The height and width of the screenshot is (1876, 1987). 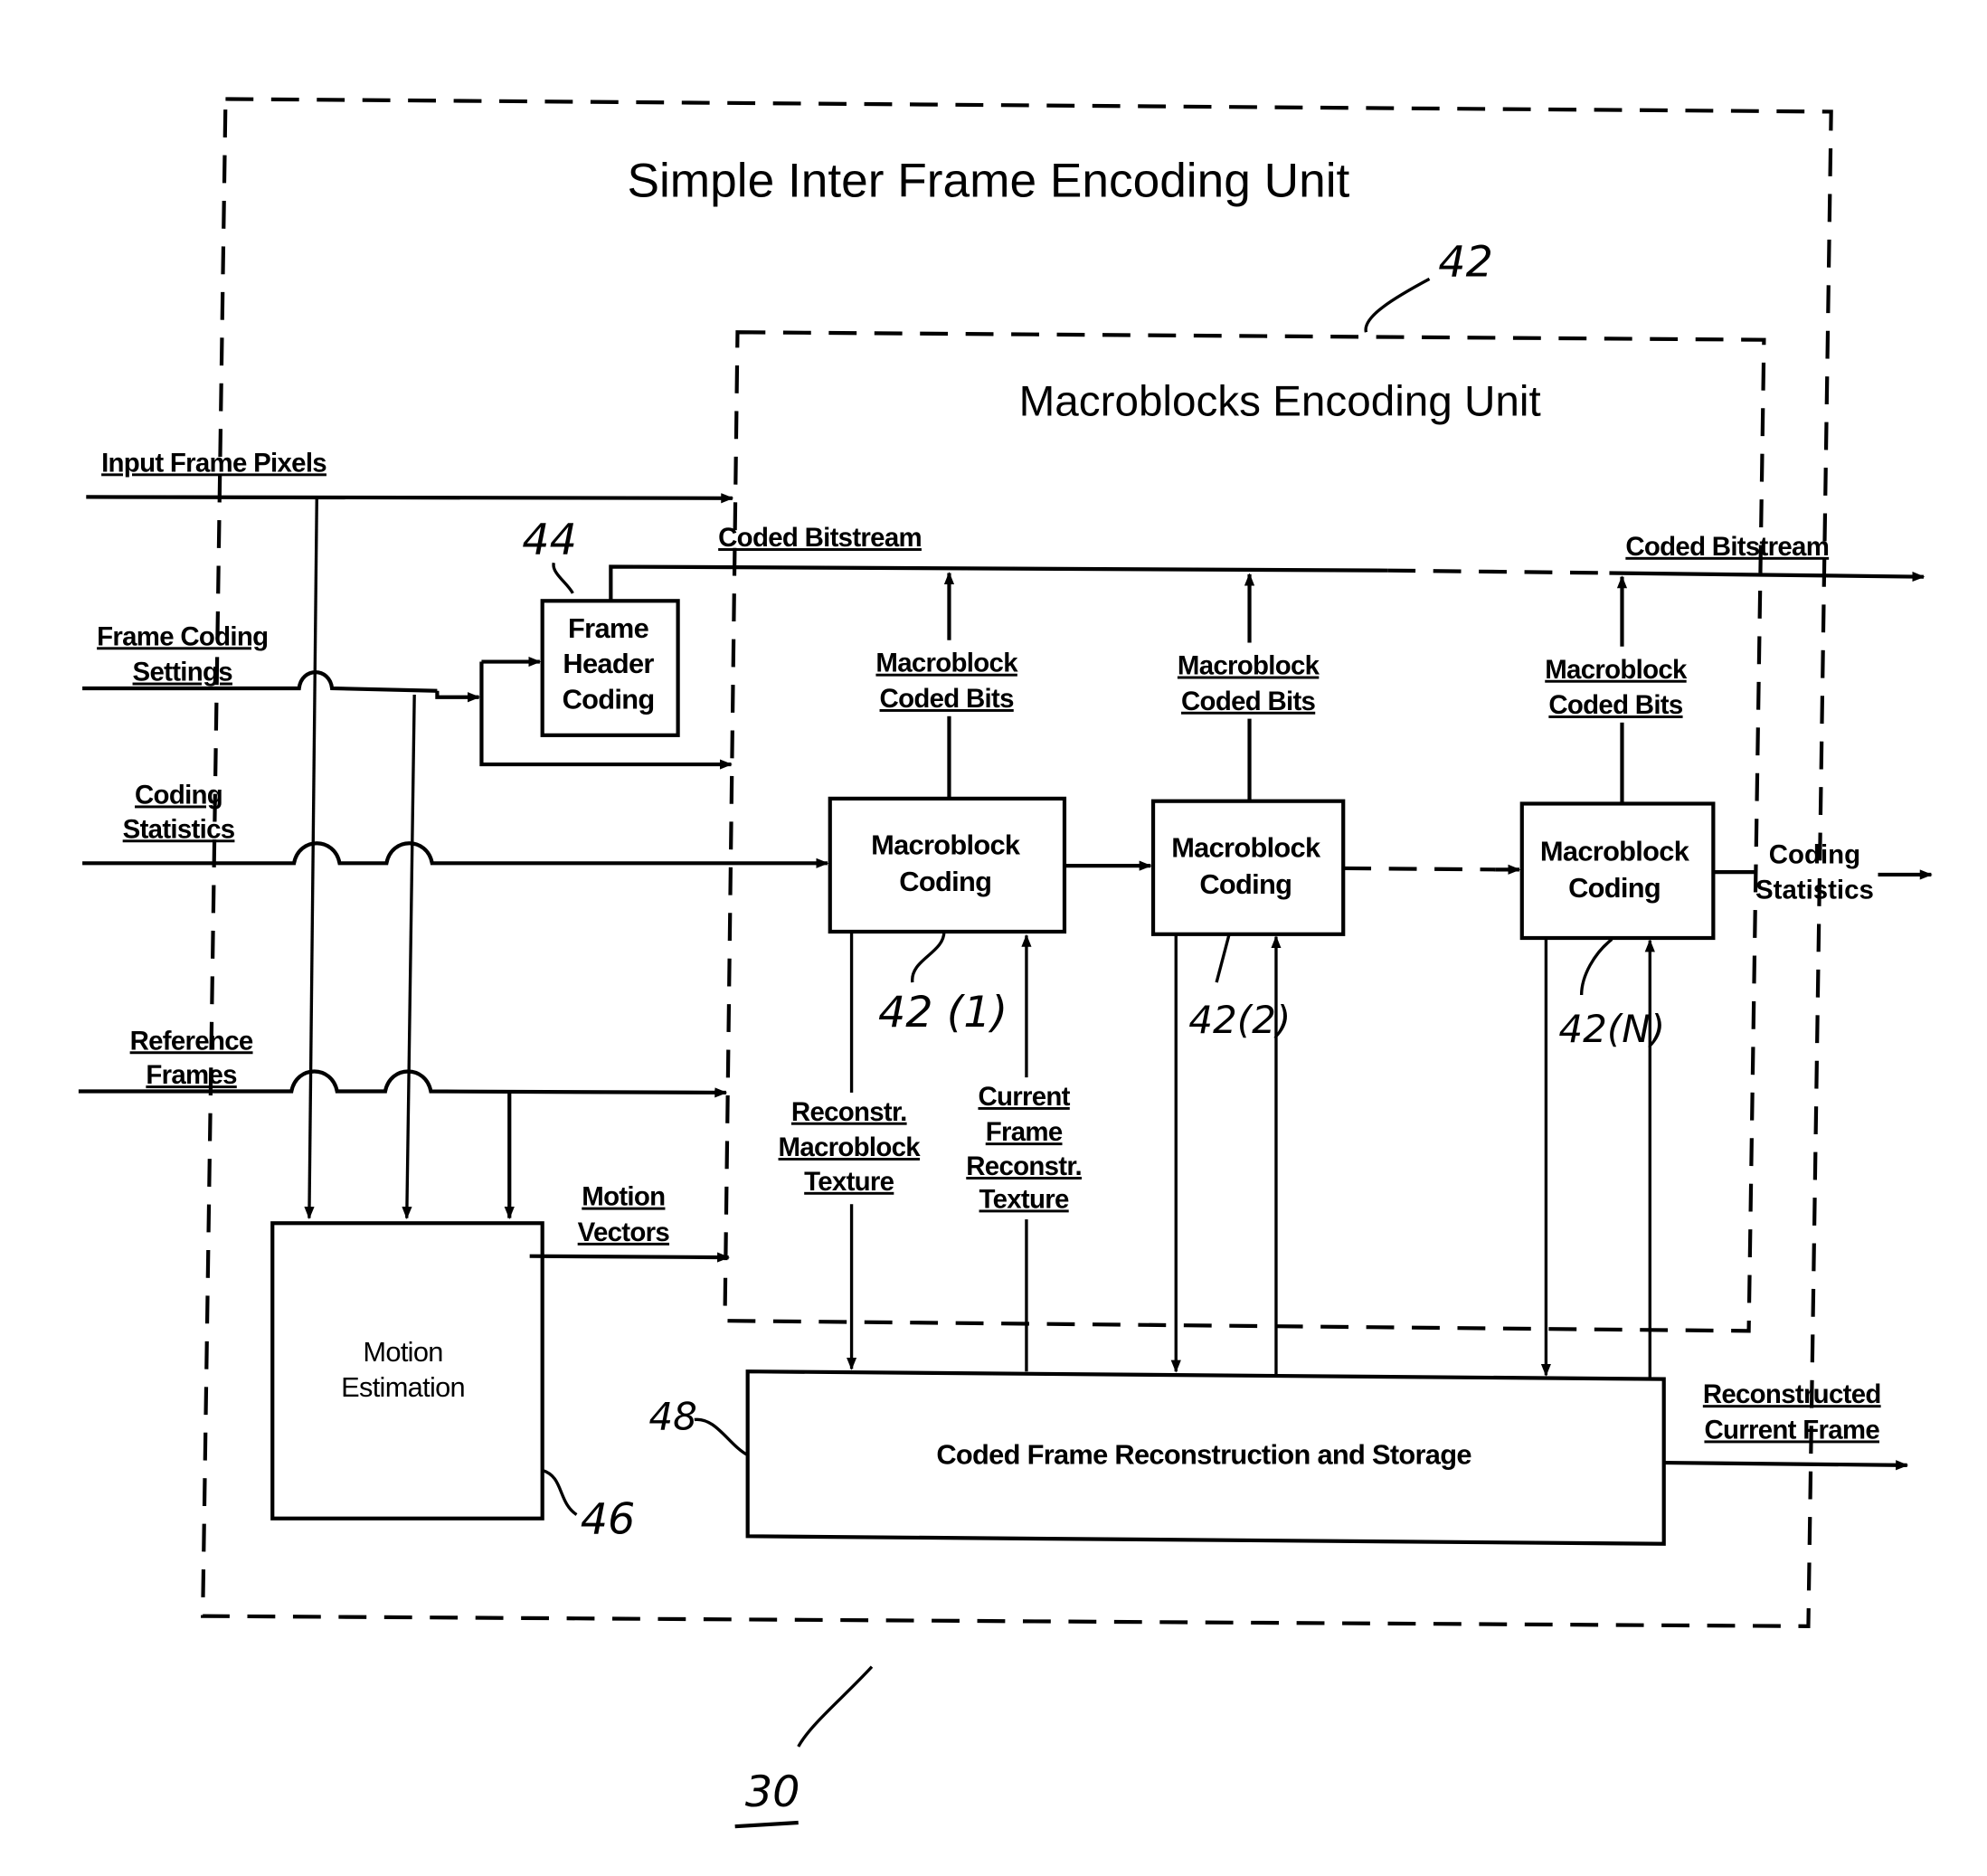 I want to click on settings-step, so click(x=458, y=696).